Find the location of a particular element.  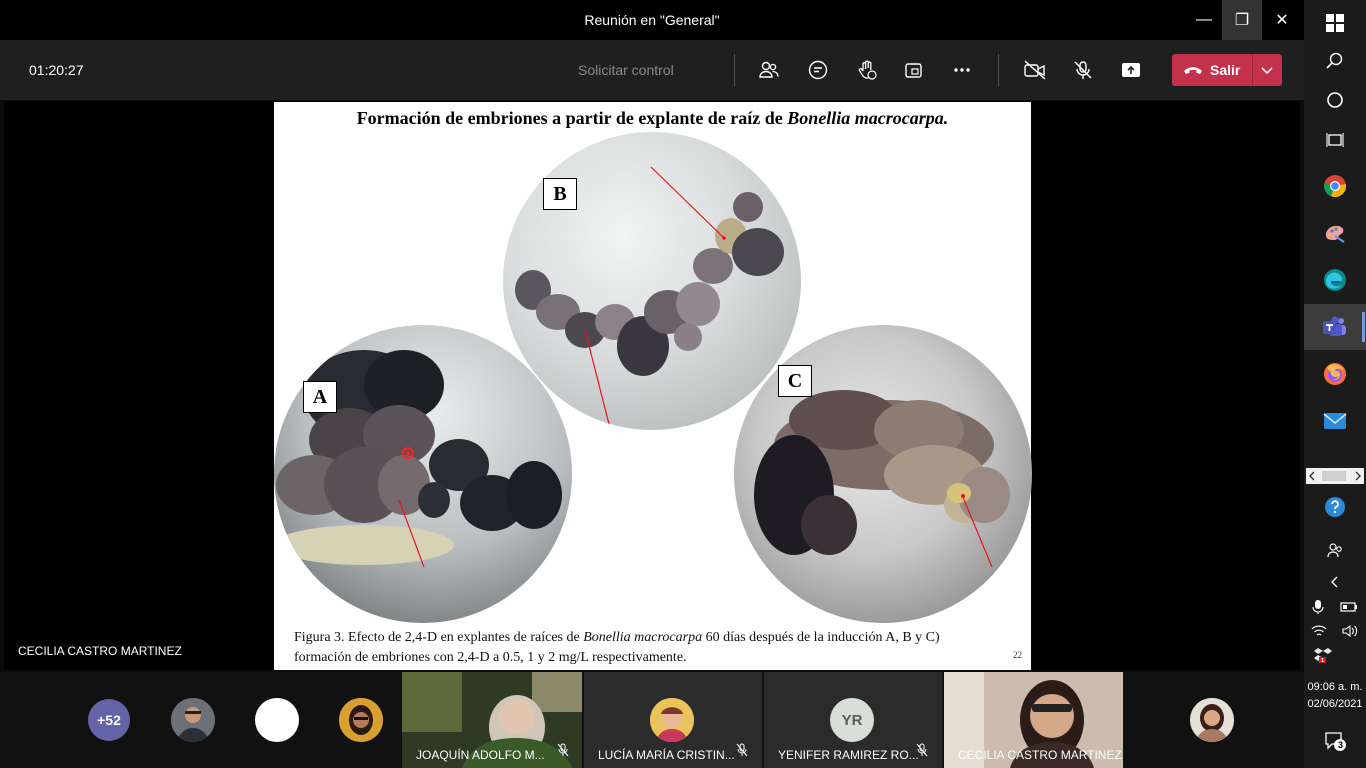

help-icon is located at coordinates (1335, 507).